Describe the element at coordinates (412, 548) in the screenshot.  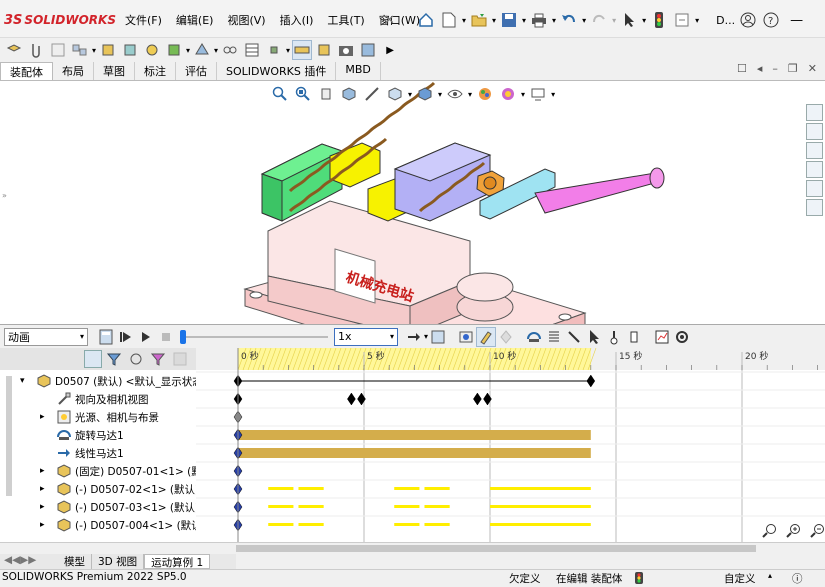
I see `horizontal-scrollbar` at that location.